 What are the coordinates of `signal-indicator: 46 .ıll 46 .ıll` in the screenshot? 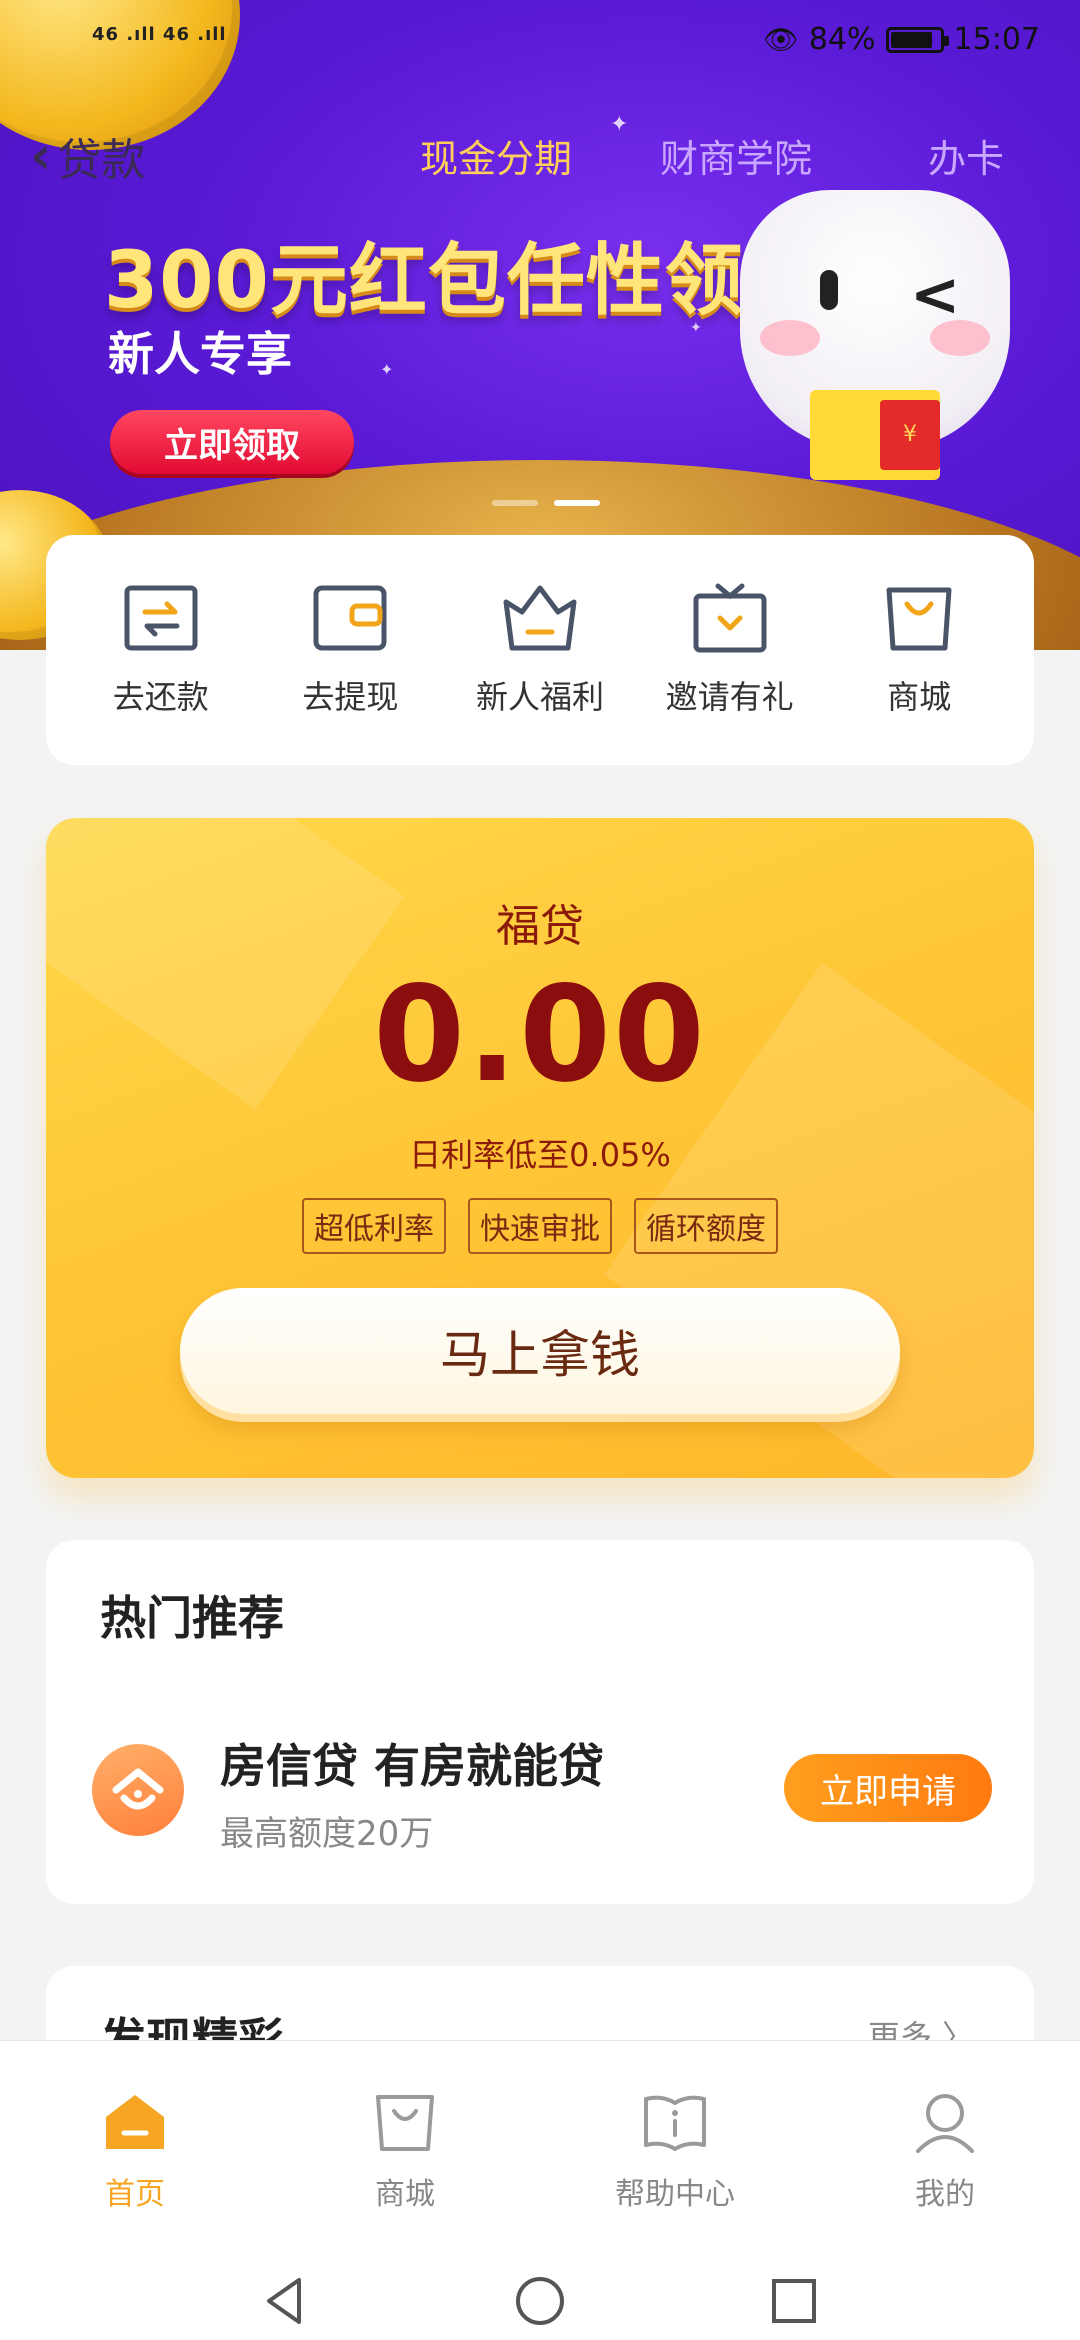 It's located at (159, 34).